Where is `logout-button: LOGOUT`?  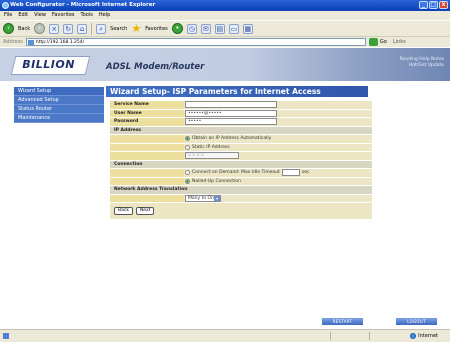
logout-button: LOGOUT is located at coordinates (416, 321).